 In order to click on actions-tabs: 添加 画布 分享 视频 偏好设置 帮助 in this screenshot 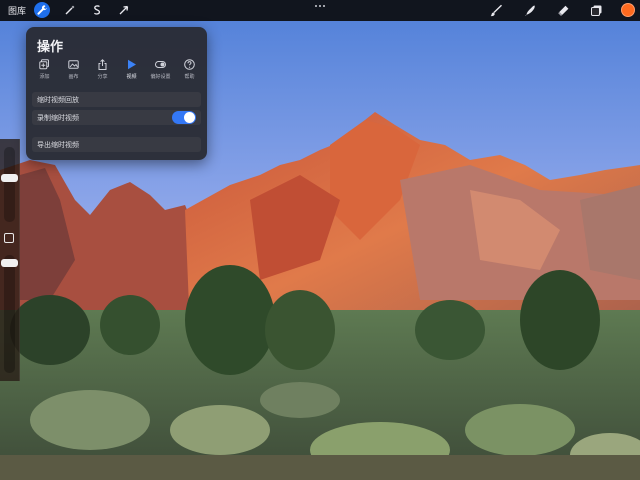, I will do `click(117, 71)`.